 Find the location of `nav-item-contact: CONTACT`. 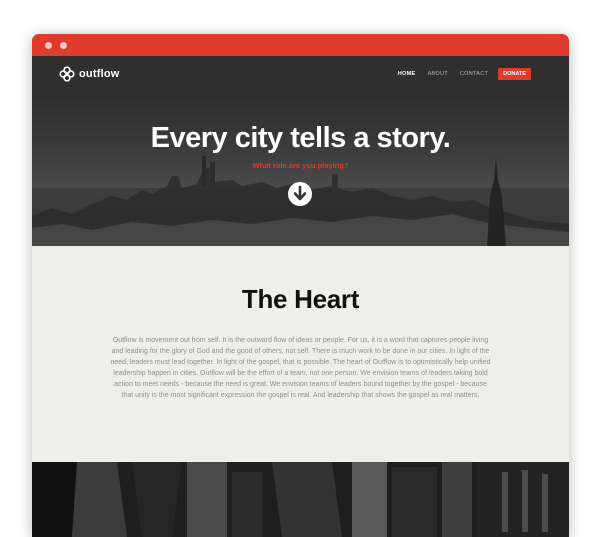

nav-item-contact: CONTACT is located at coordinates (474, 74).